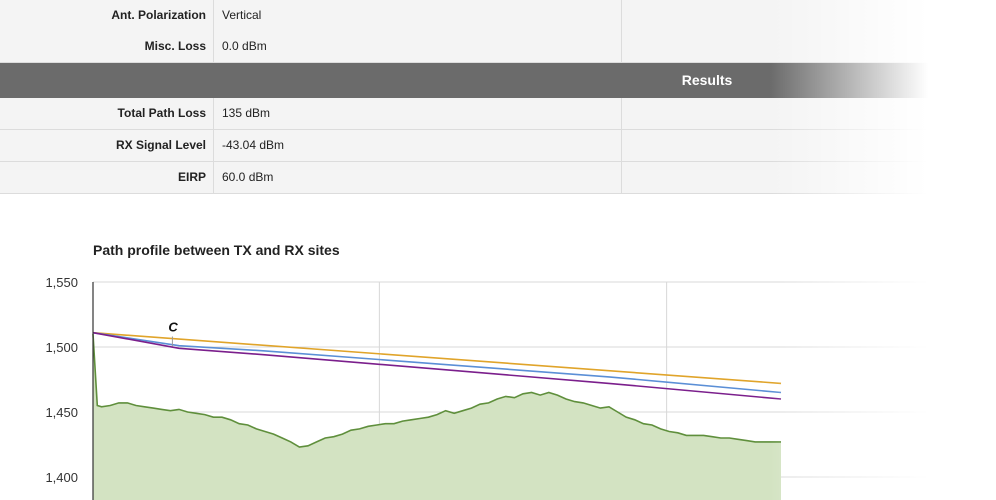  What do you see at coordinates (216, 250) in the screenshot?
I see `chart-title: Path profile between TX and RX sites` at bounding box center [216, 250].